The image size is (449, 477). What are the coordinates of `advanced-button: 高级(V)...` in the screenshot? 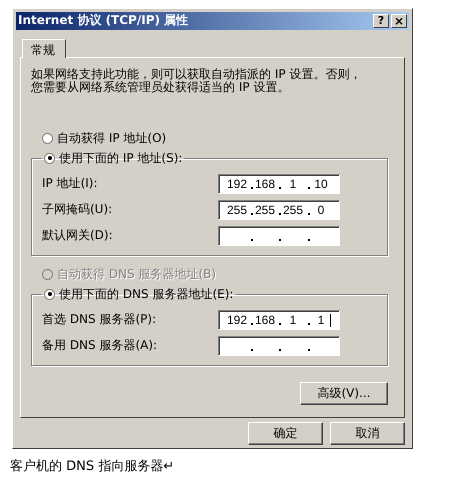 It's located at (344, 393).